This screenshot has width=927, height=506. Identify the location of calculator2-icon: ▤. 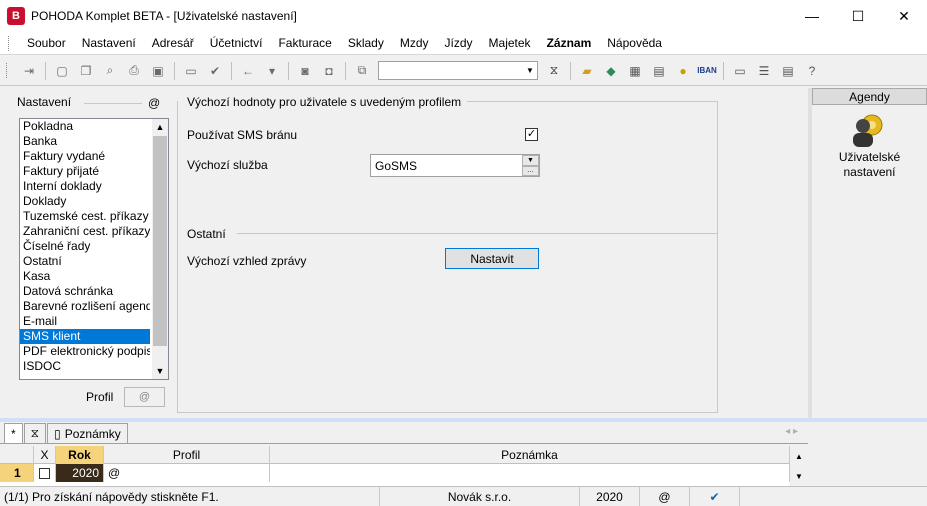
(659, 71).